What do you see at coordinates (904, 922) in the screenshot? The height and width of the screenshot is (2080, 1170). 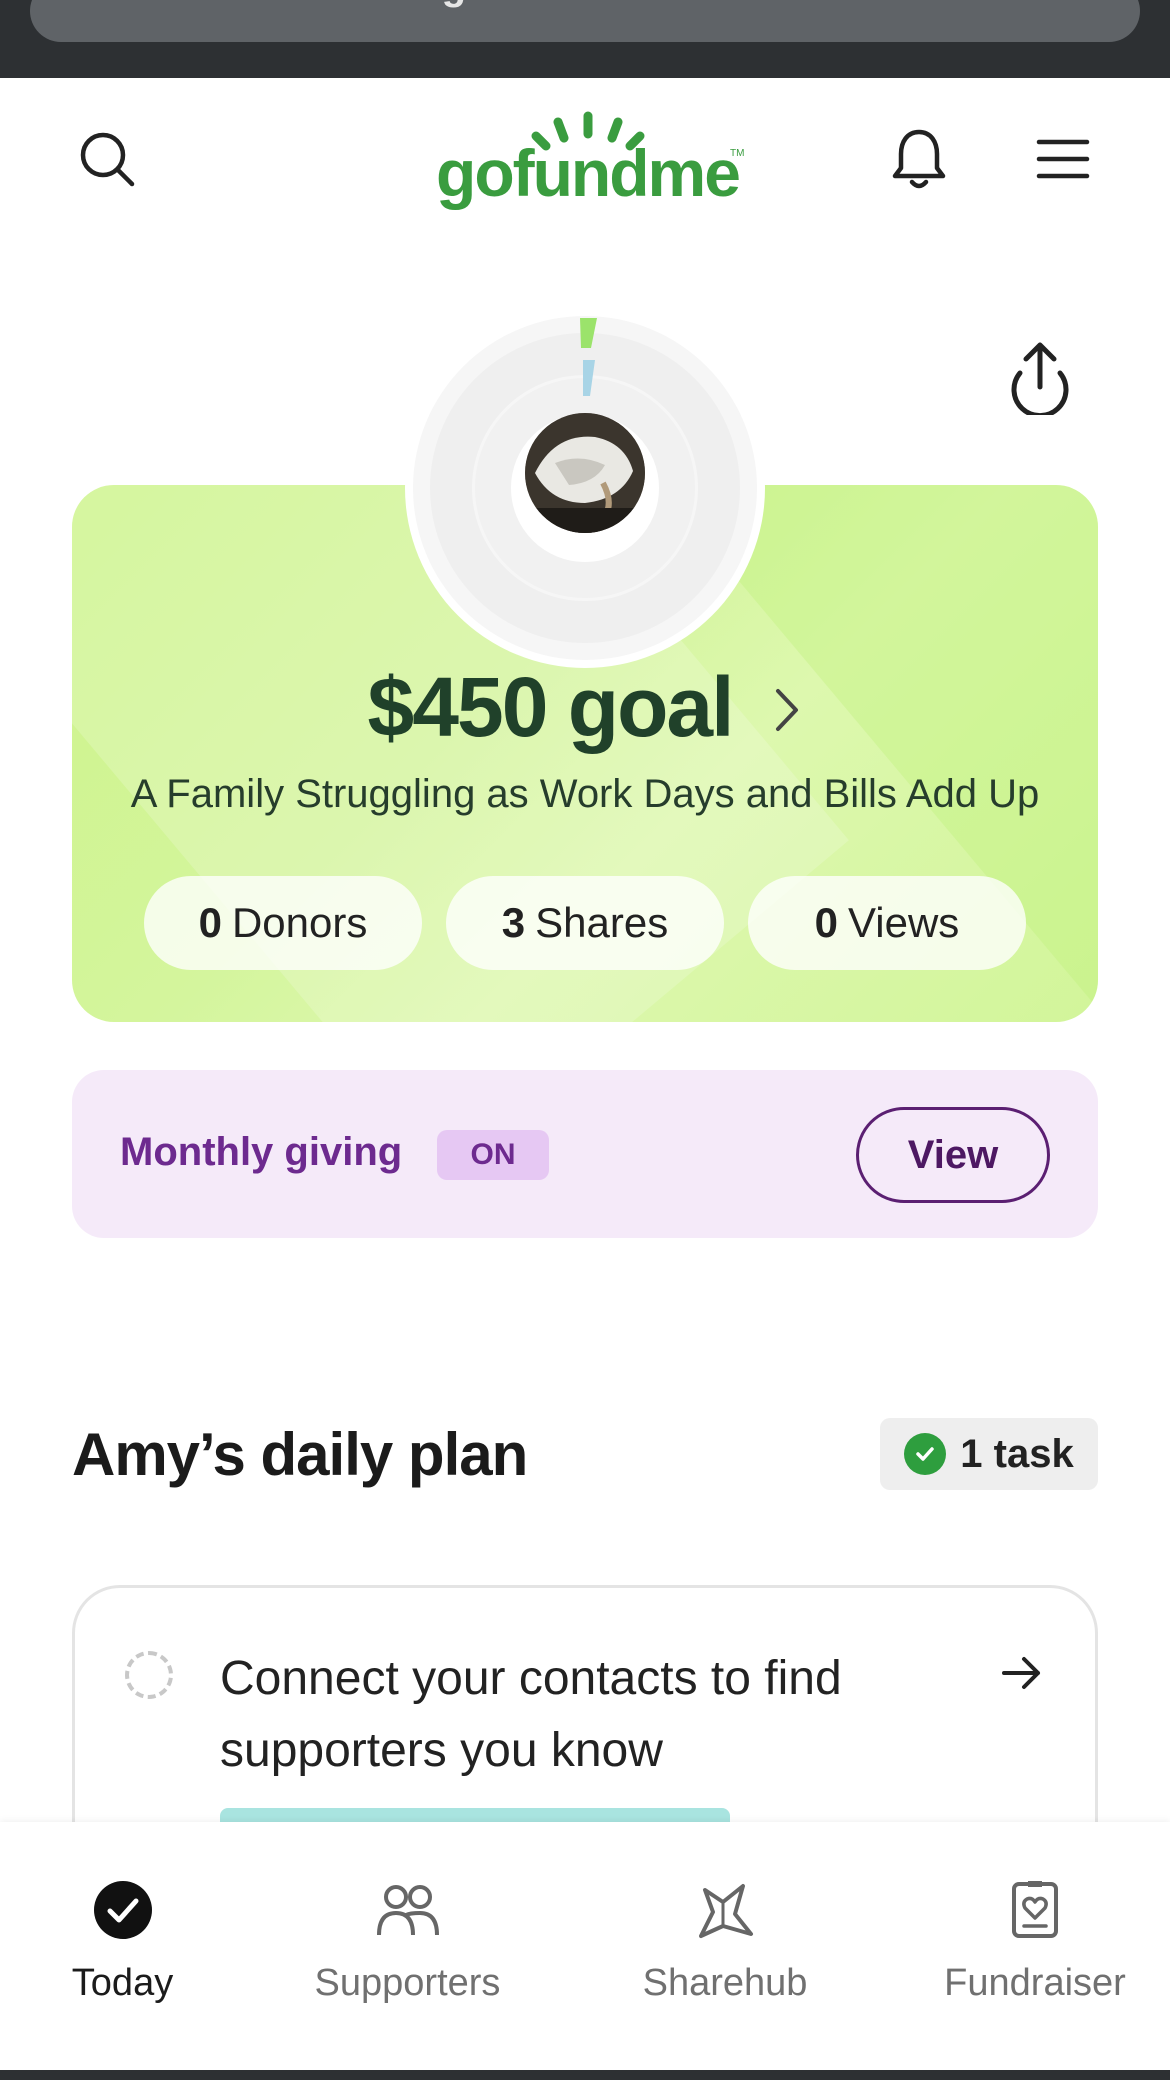 I see `stat-label: Views` at bounding box center [904, 922].